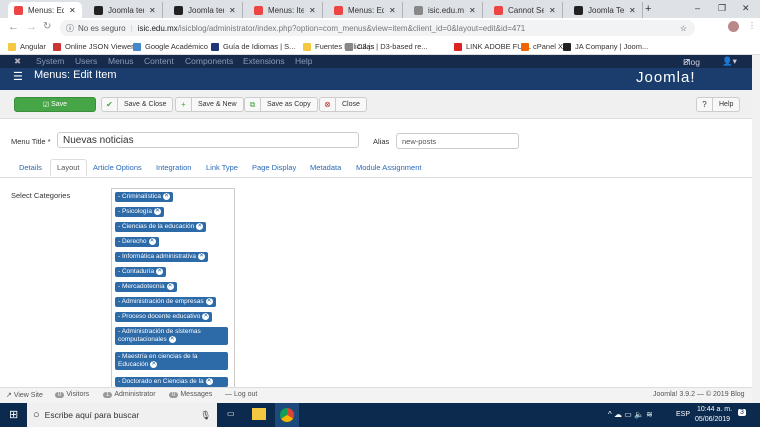 The height and width of the screenshot is (427, 760). Describe the element at coordinates (141, 272) in the screenshot. I see `category-tag: - Contaduría ✕` at that location.